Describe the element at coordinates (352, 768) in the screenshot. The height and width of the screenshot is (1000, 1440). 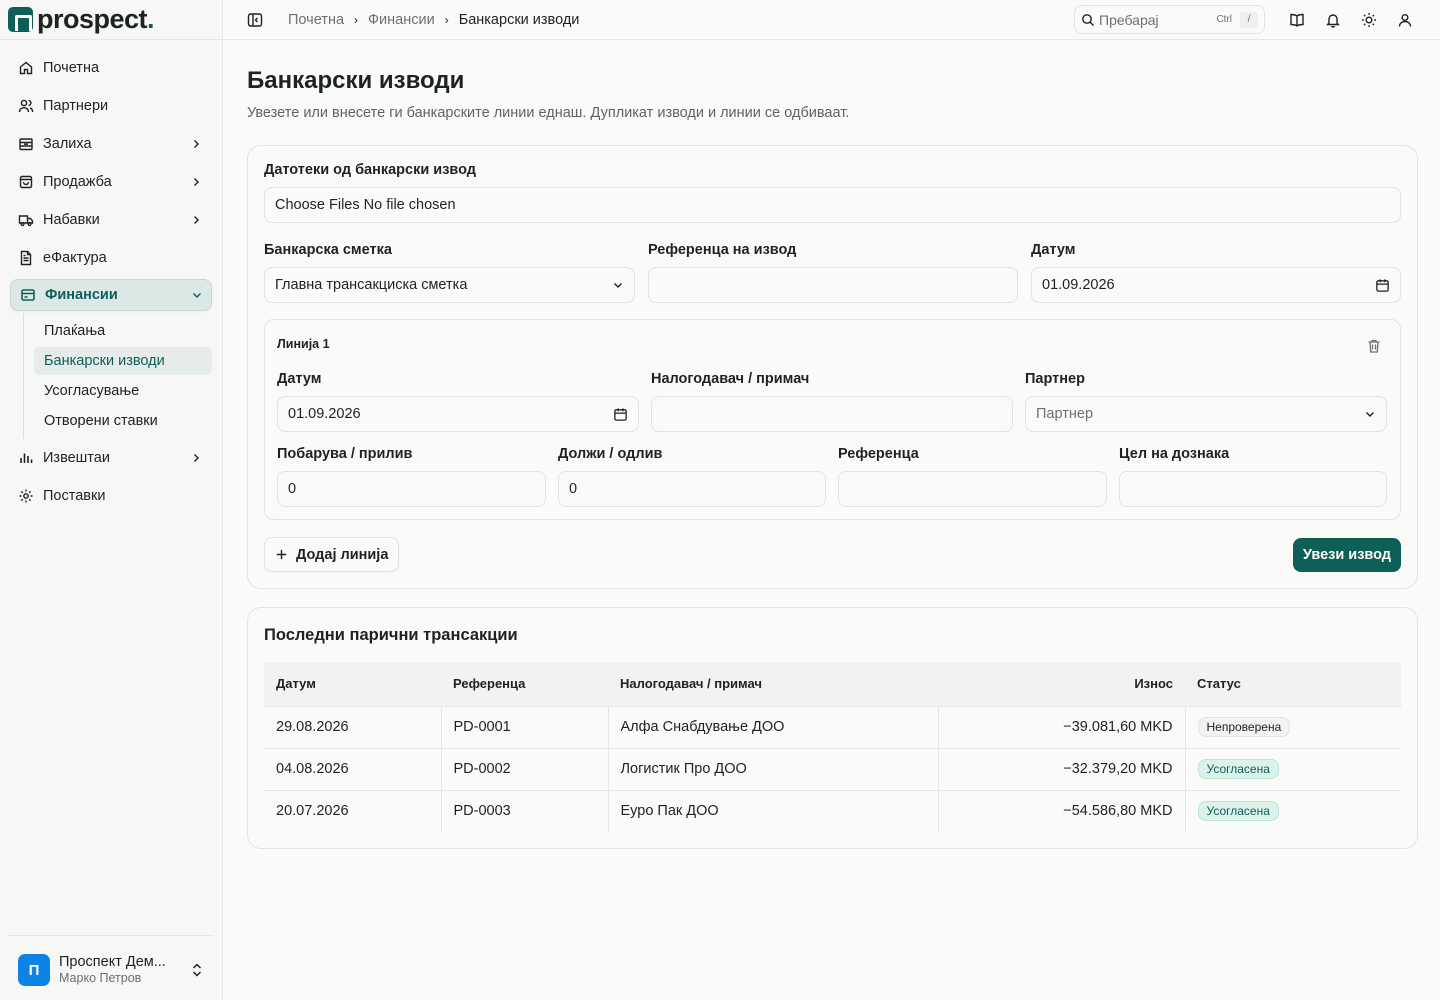
I see `cell-date: 04.08.2026` at that location.